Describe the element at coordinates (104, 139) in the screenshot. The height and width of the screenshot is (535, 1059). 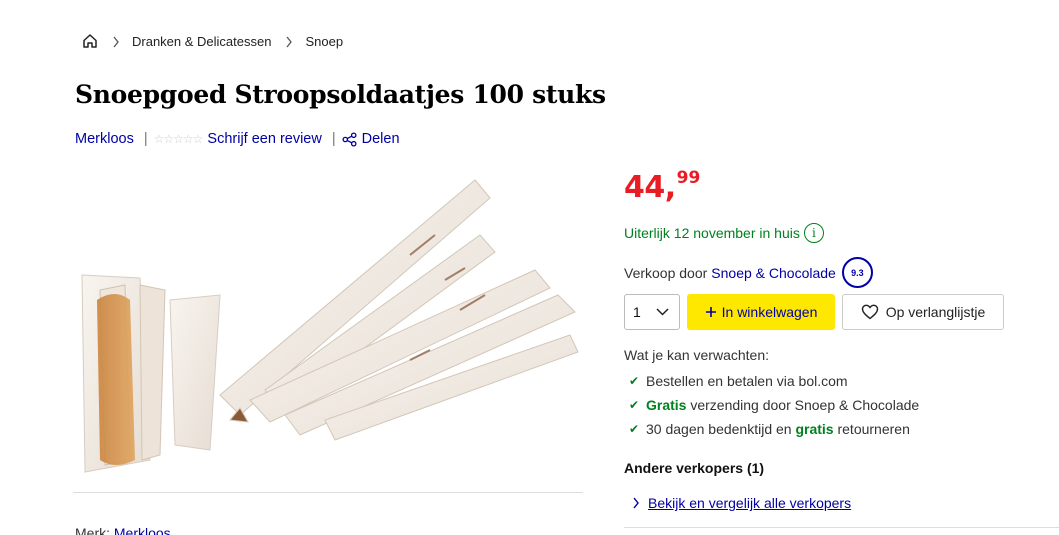
I see `brand-link: Merkloos` at that location.